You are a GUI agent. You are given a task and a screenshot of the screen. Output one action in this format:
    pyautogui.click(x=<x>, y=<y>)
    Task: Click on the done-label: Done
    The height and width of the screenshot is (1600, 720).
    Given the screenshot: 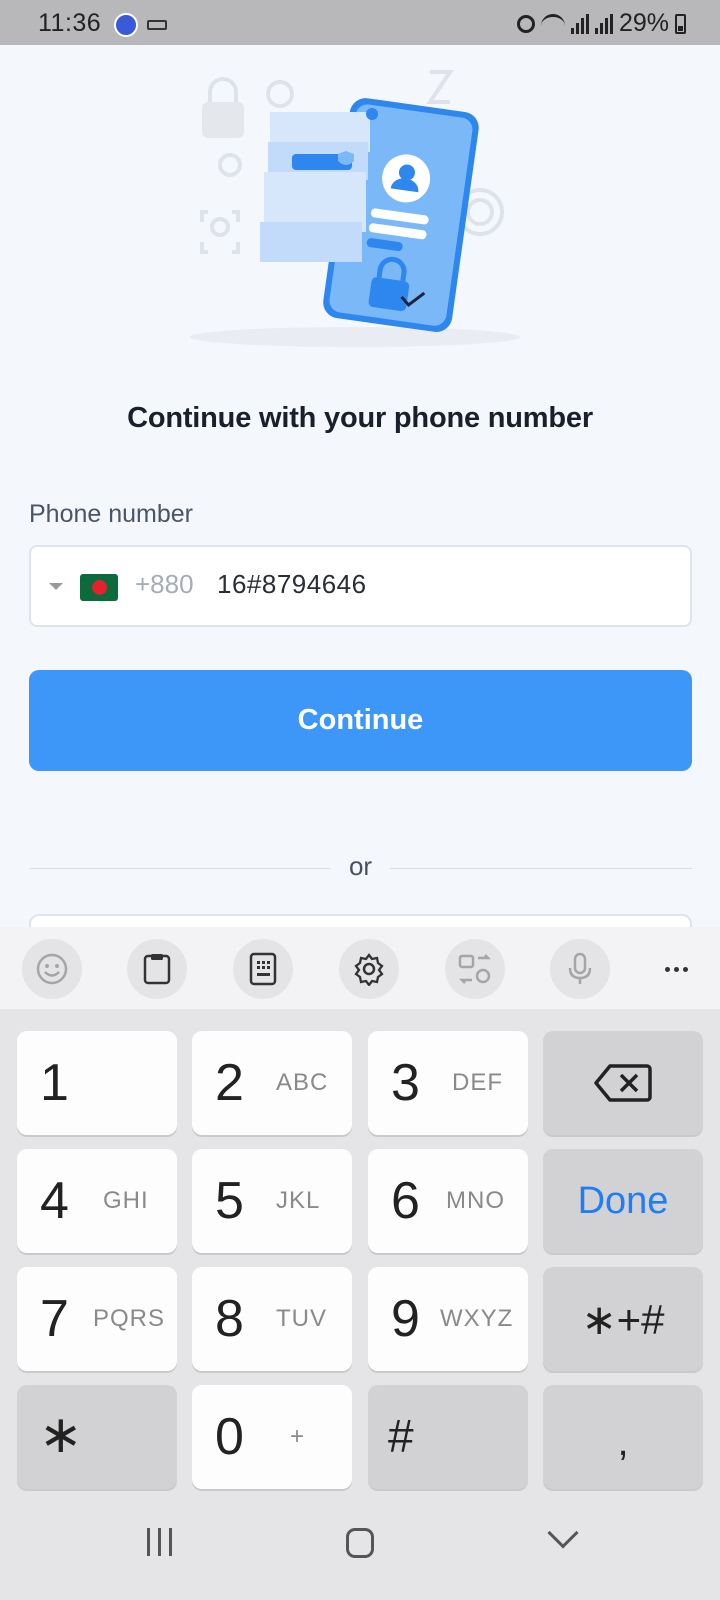 What is the action you would take?
    pyautogui.click(x=623, y=1200)
    